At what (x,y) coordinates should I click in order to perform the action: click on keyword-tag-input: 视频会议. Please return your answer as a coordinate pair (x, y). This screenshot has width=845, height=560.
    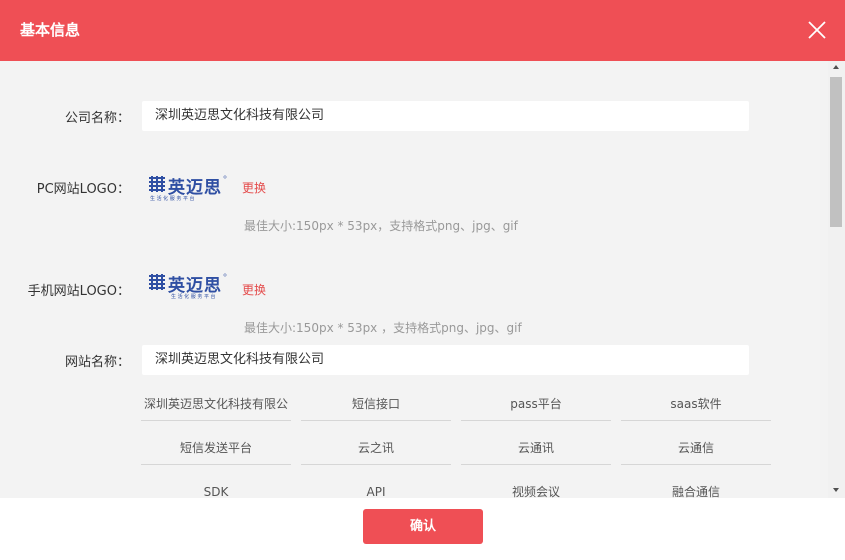
    Looking at the image, I should click on (536, 487).